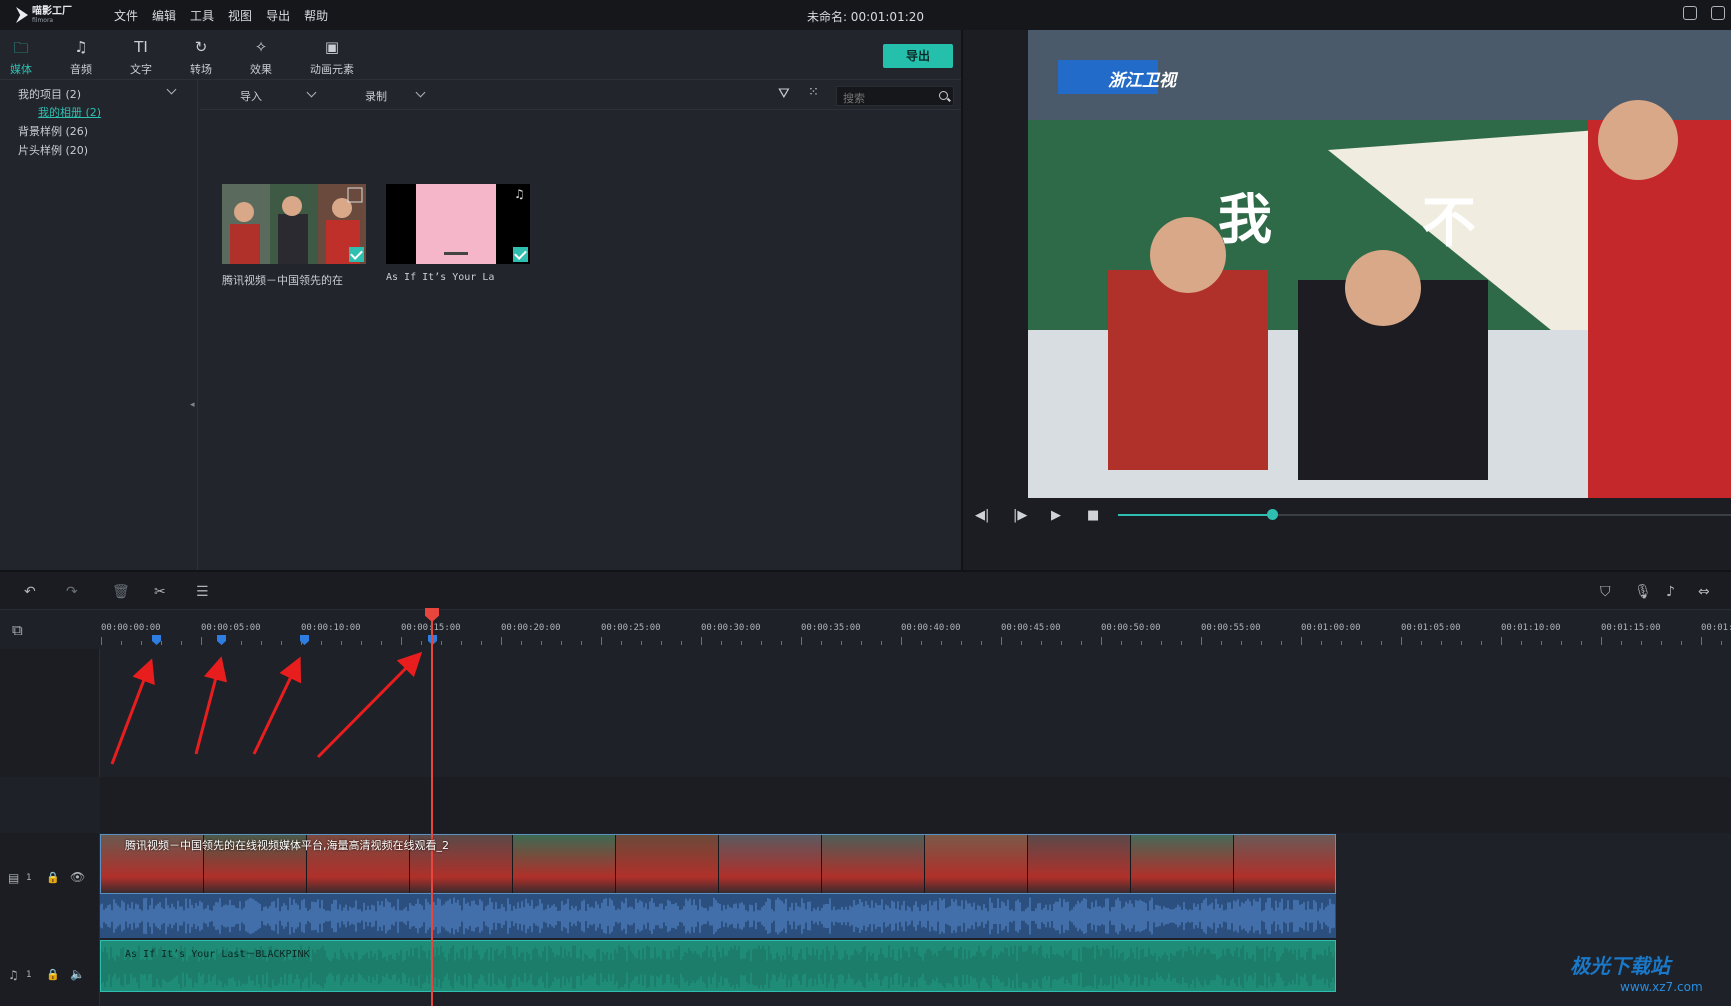  What do you see at coordinates (1661, 987) in the screenshot?
I see `watermark-url: www.xz7.com` at bounding box center [1661, 987].